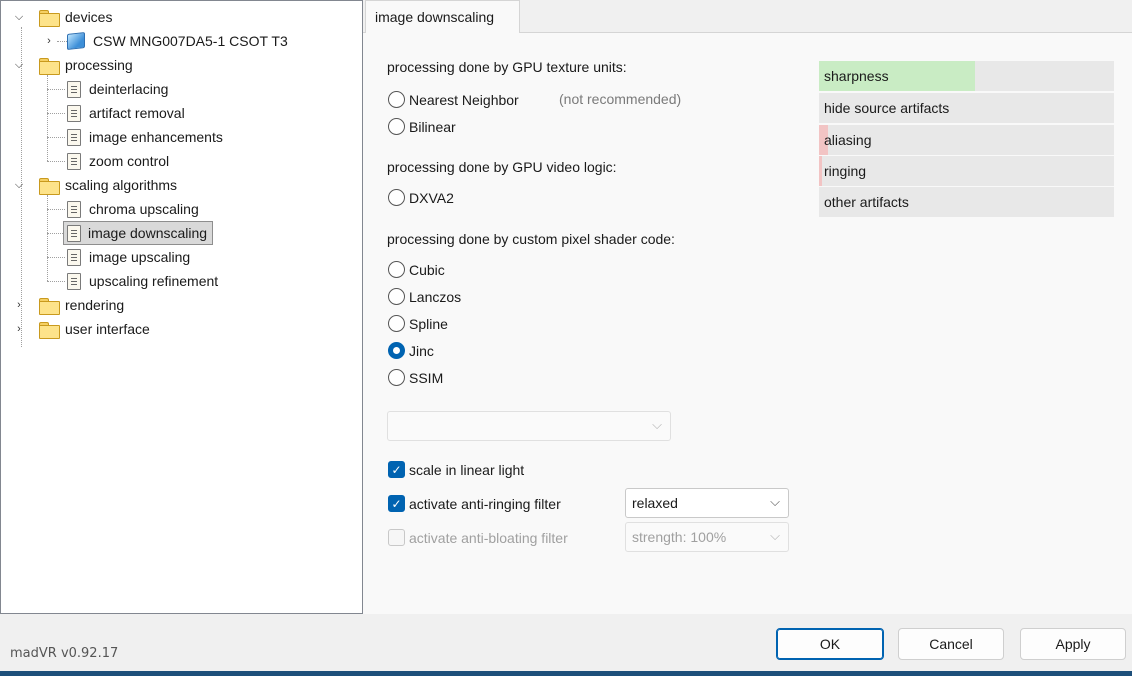 This screenshot has width=1132, height=676. I want to click on radio-jinc: Jinc, so click(411, 350).